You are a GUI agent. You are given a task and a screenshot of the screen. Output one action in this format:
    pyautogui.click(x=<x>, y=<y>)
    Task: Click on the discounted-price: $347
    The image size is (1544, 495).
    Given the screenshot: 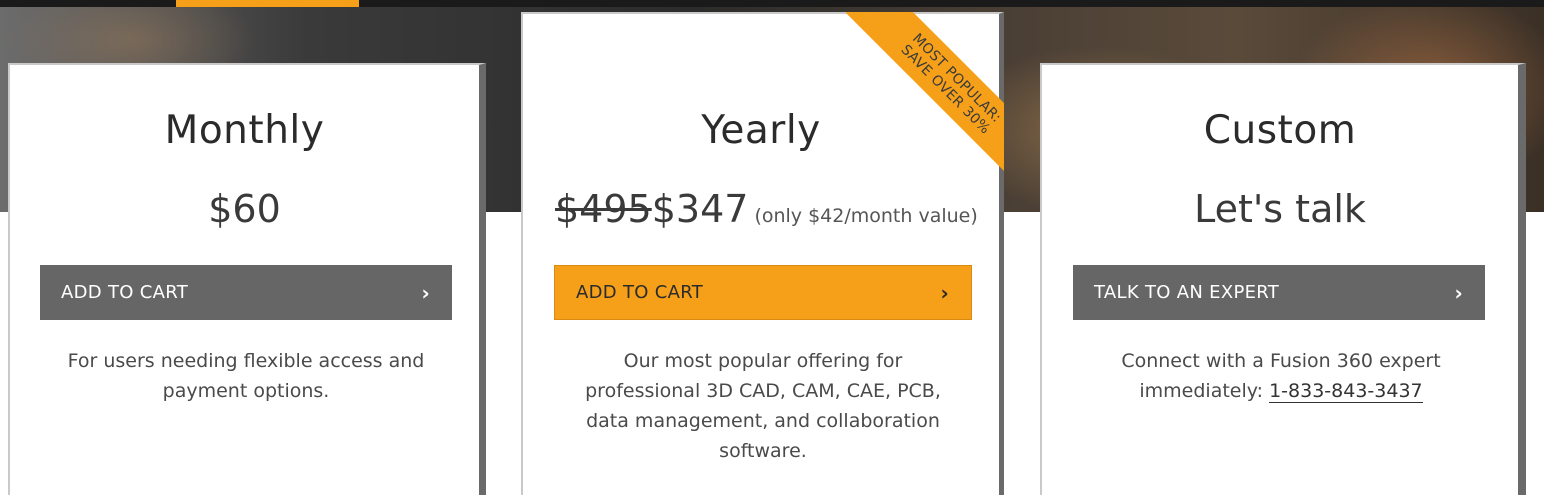 What is the action you would take?
    pyautogui.click(x=700, y=209)
    